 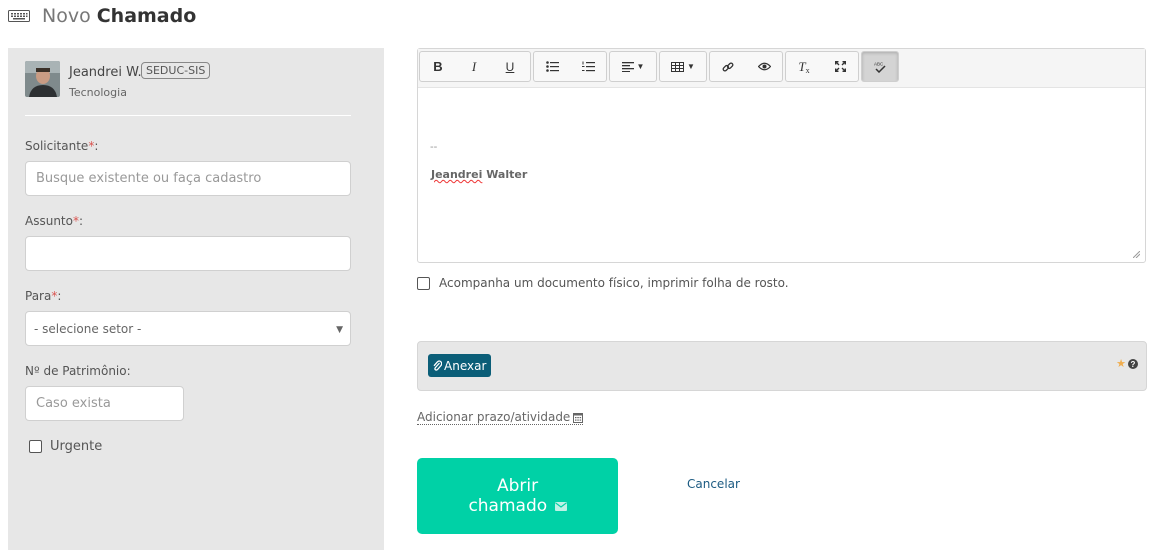 What do you see at coordinates (1136, 254) in the screenshot?
I see `resize-handle-icon` at bounding box center [1136, 254].